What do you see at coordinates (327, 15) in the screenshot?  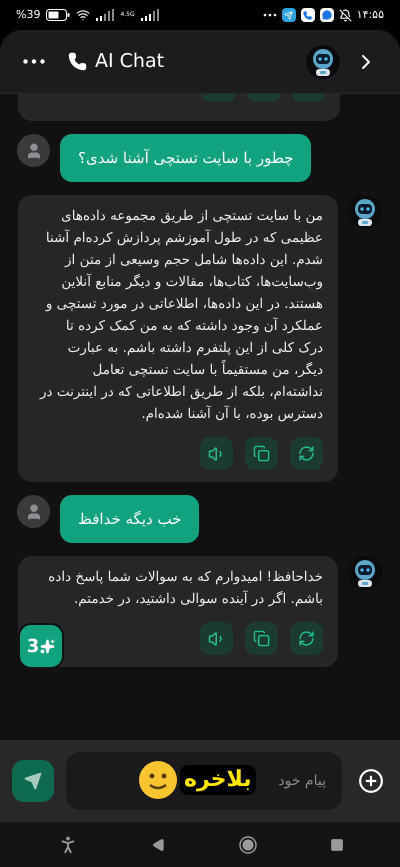 I see `chat-icon` at bounding box center [327, 15].